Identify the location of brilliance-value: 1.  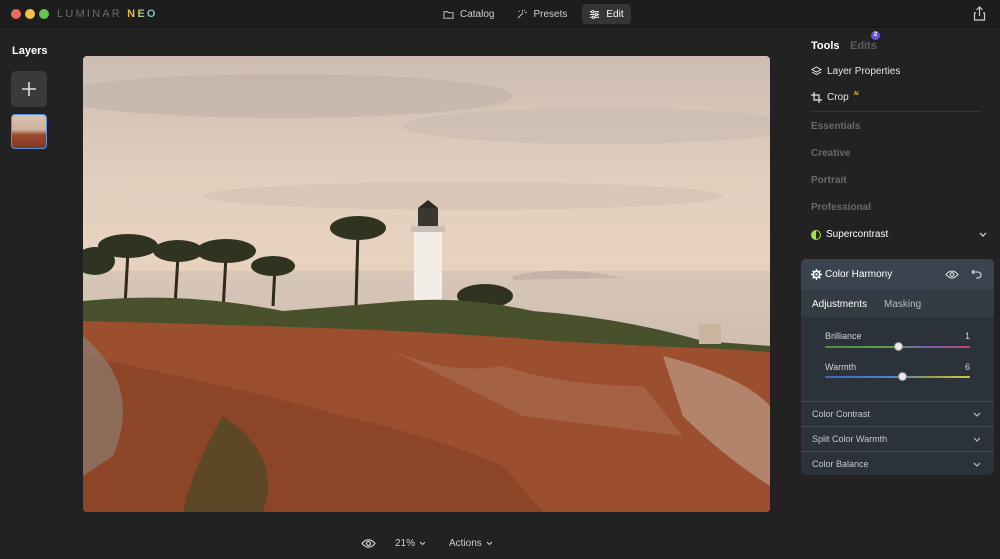
(967, 336).